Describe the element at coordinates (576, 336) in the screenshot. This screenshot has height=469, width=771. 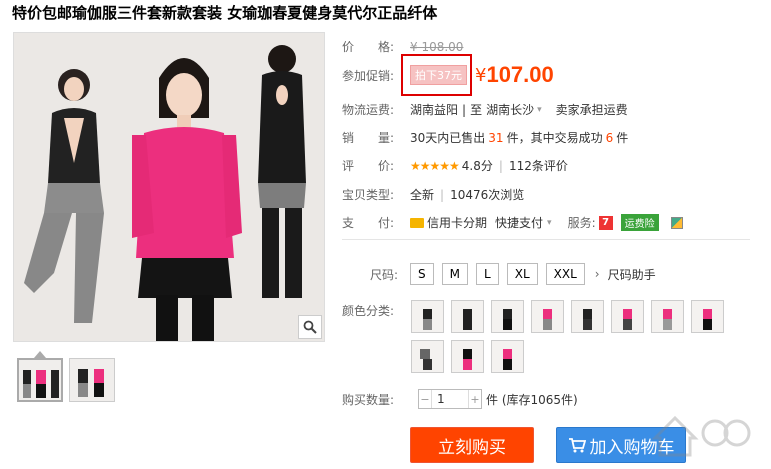
I see `color-swatches` at that location.